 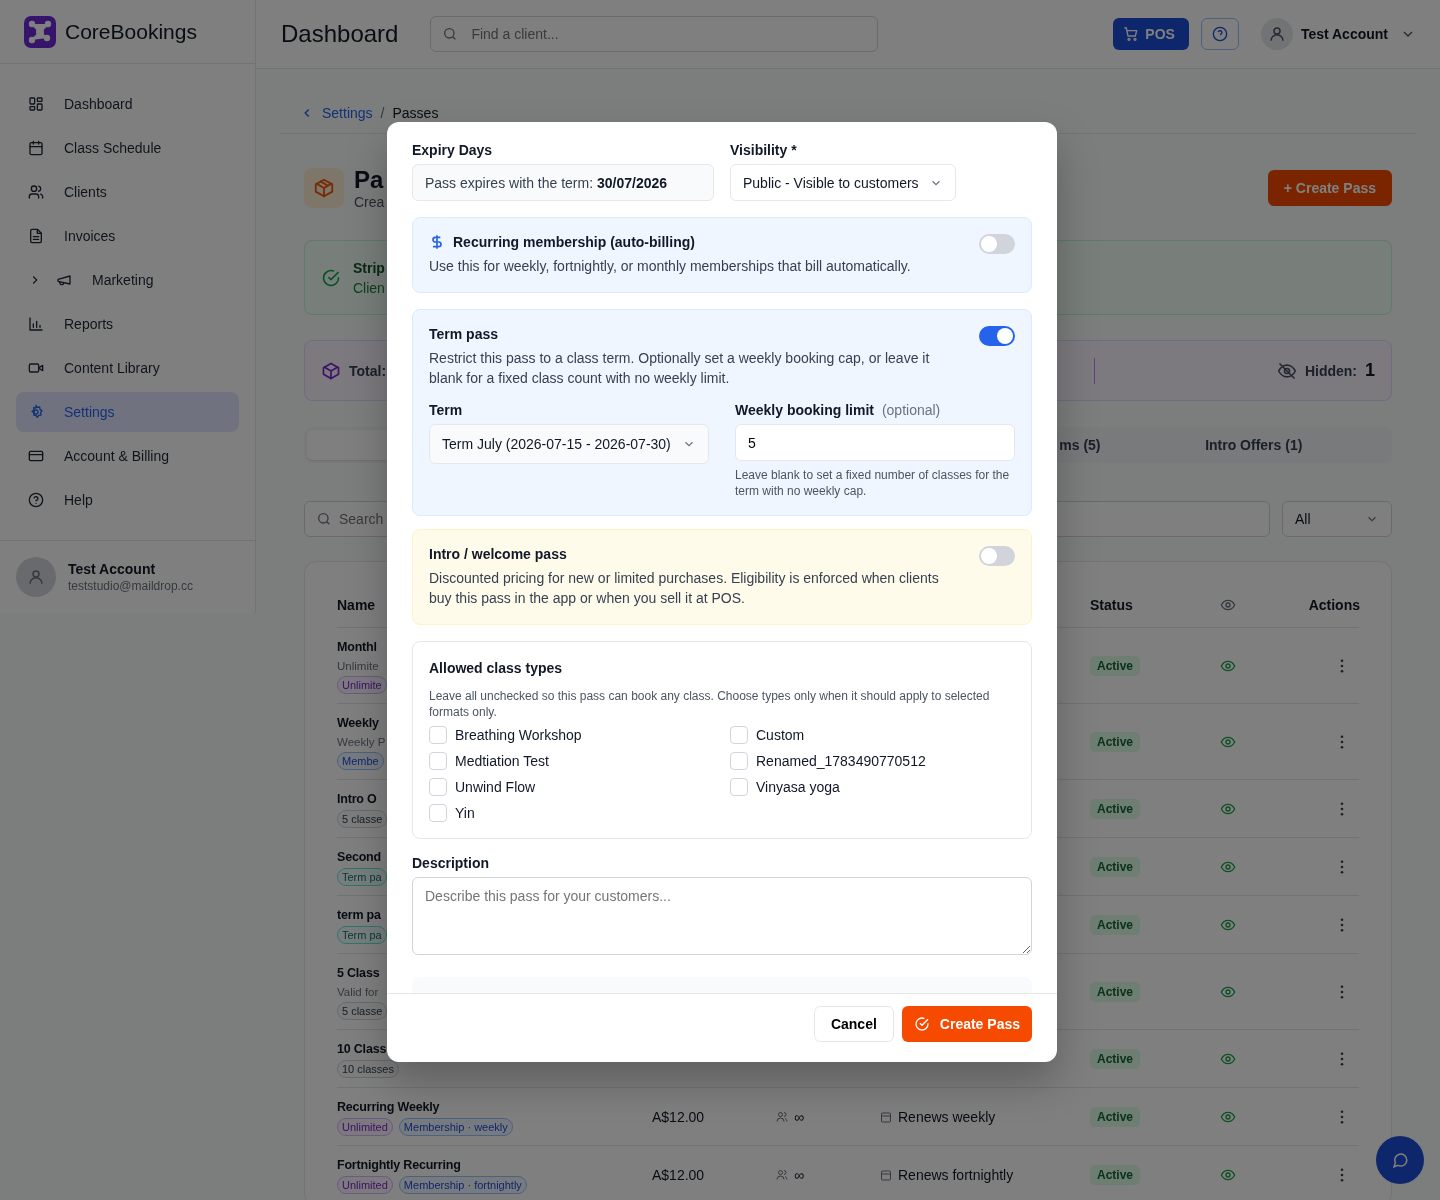 What do you see at coordinates (453, 150) in the screenshot?
I see `field-label: Expiry Days` at bounding box center [453, 150].